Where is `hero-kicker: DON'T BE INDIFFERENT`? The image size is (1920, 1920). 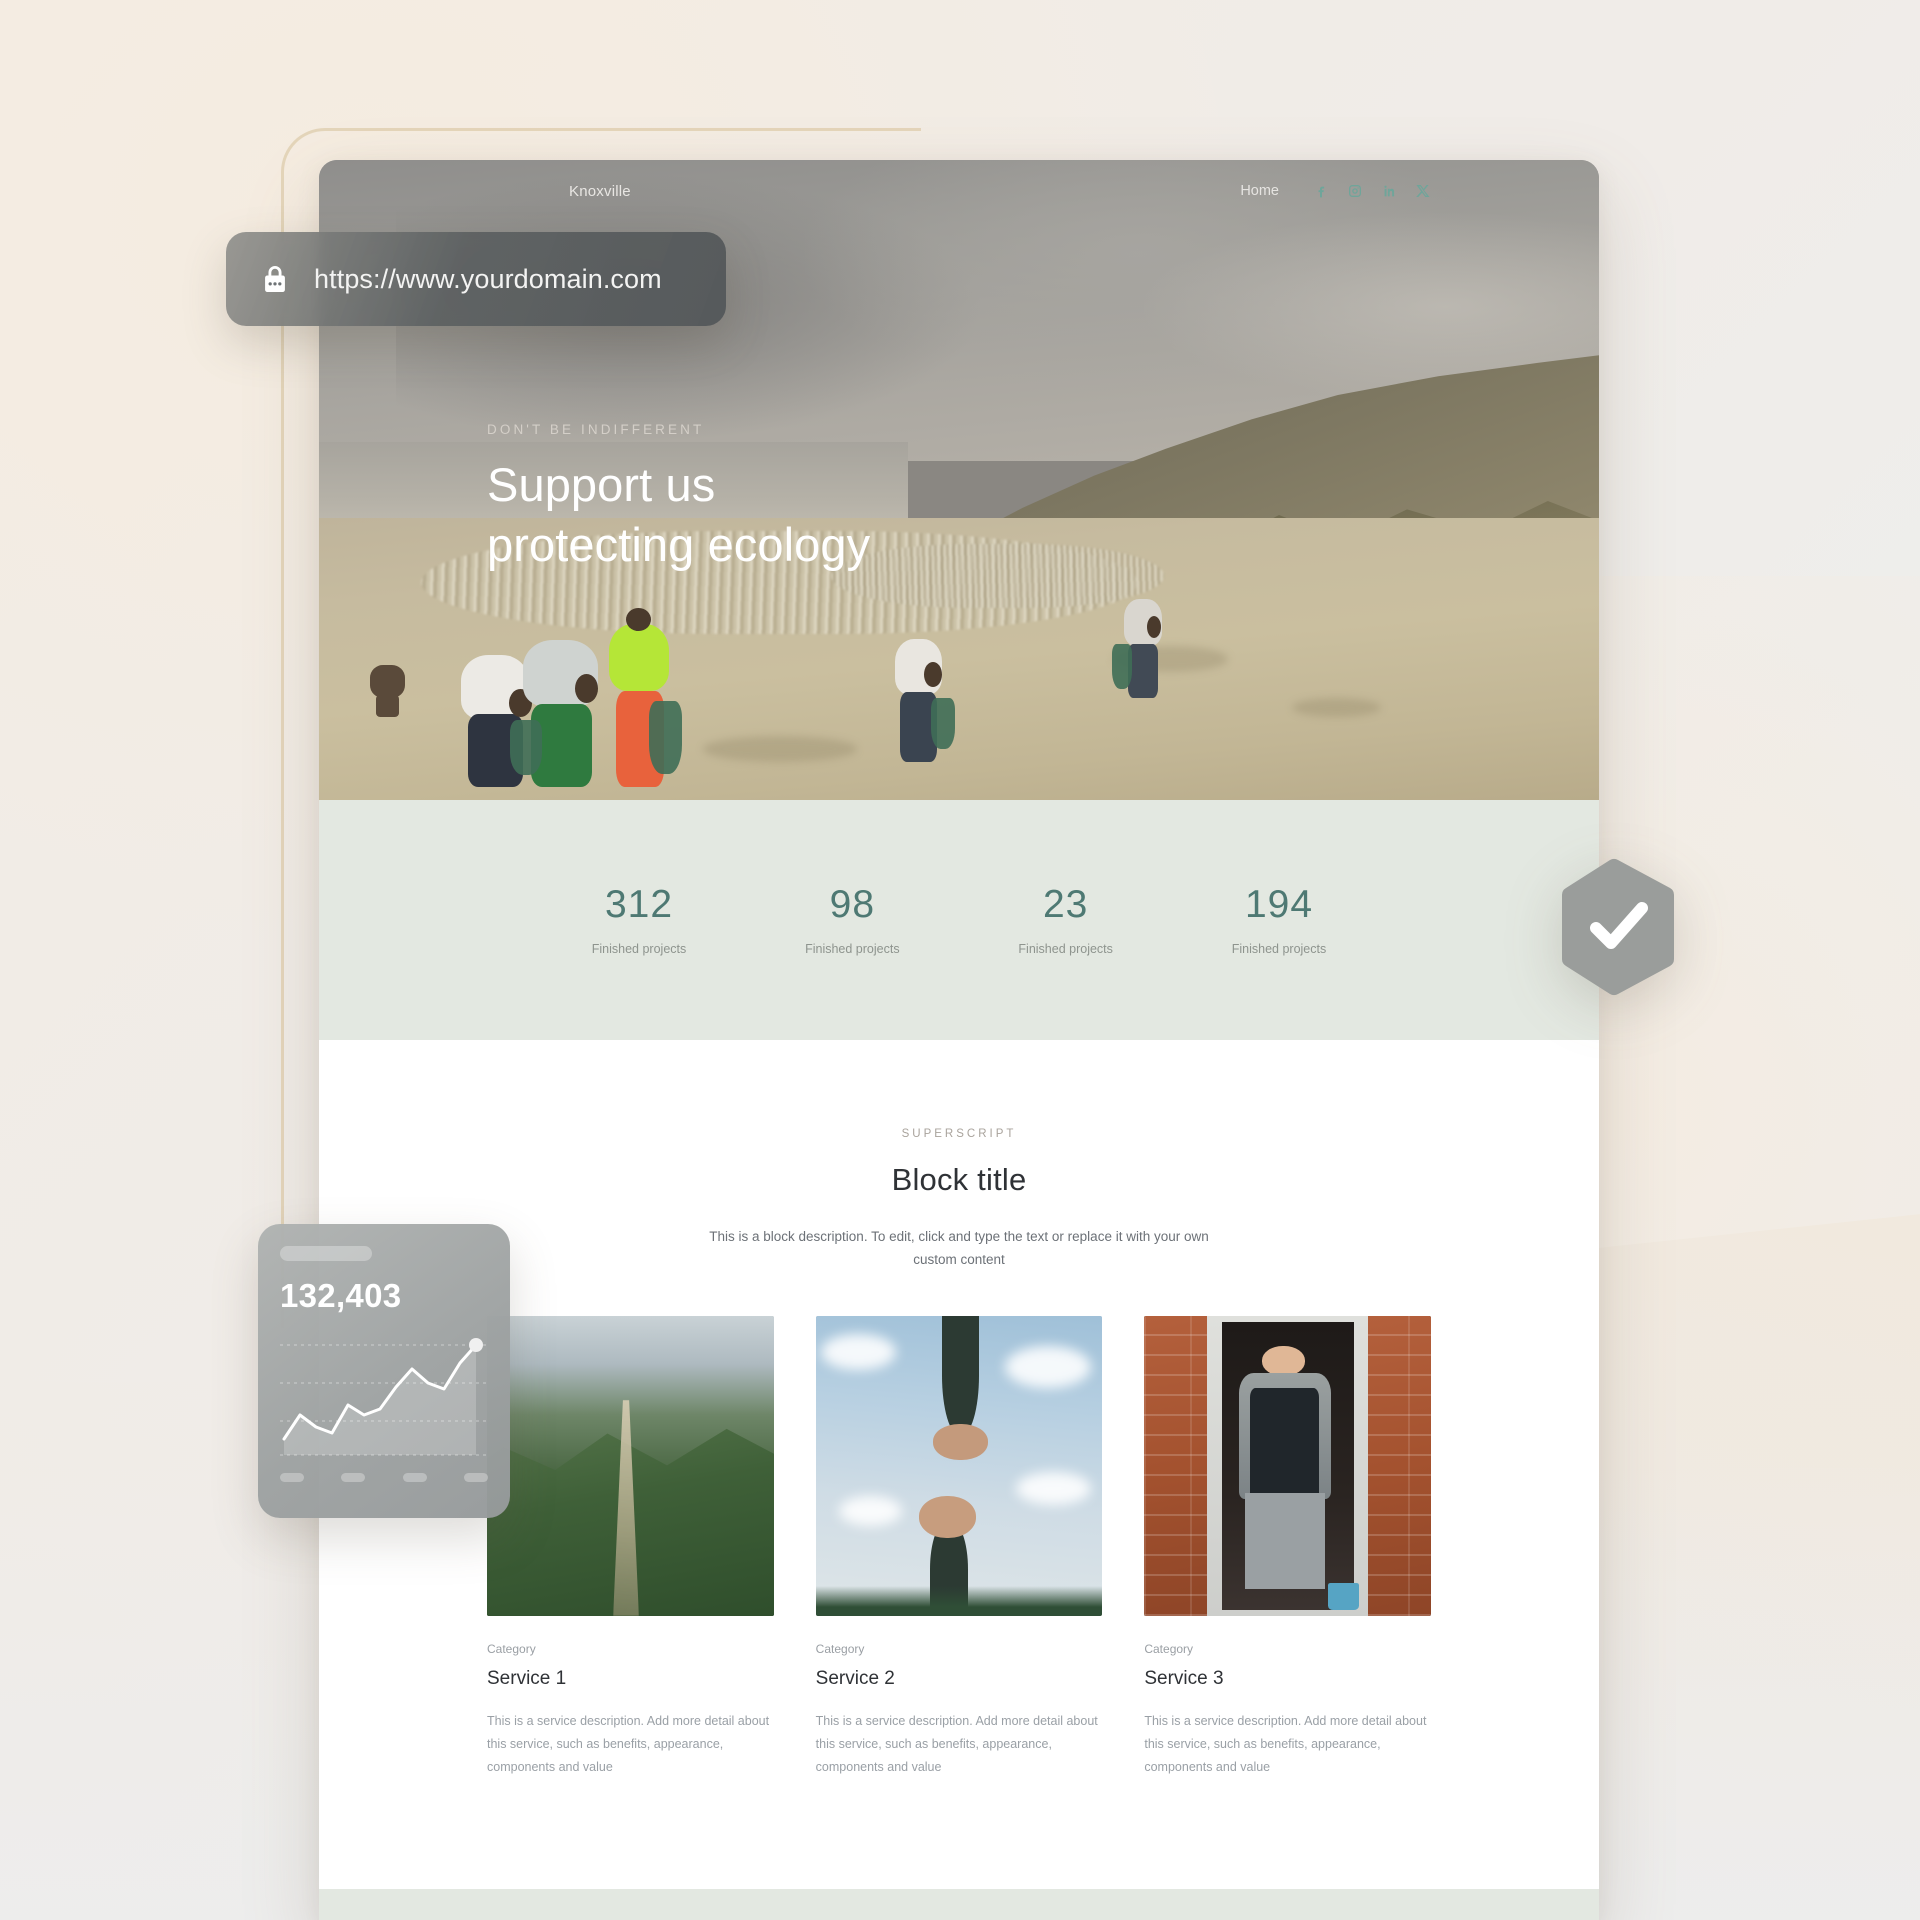
hero-kicker: DON'T BE INDIFFERENT is located at coordinates (596, 429).